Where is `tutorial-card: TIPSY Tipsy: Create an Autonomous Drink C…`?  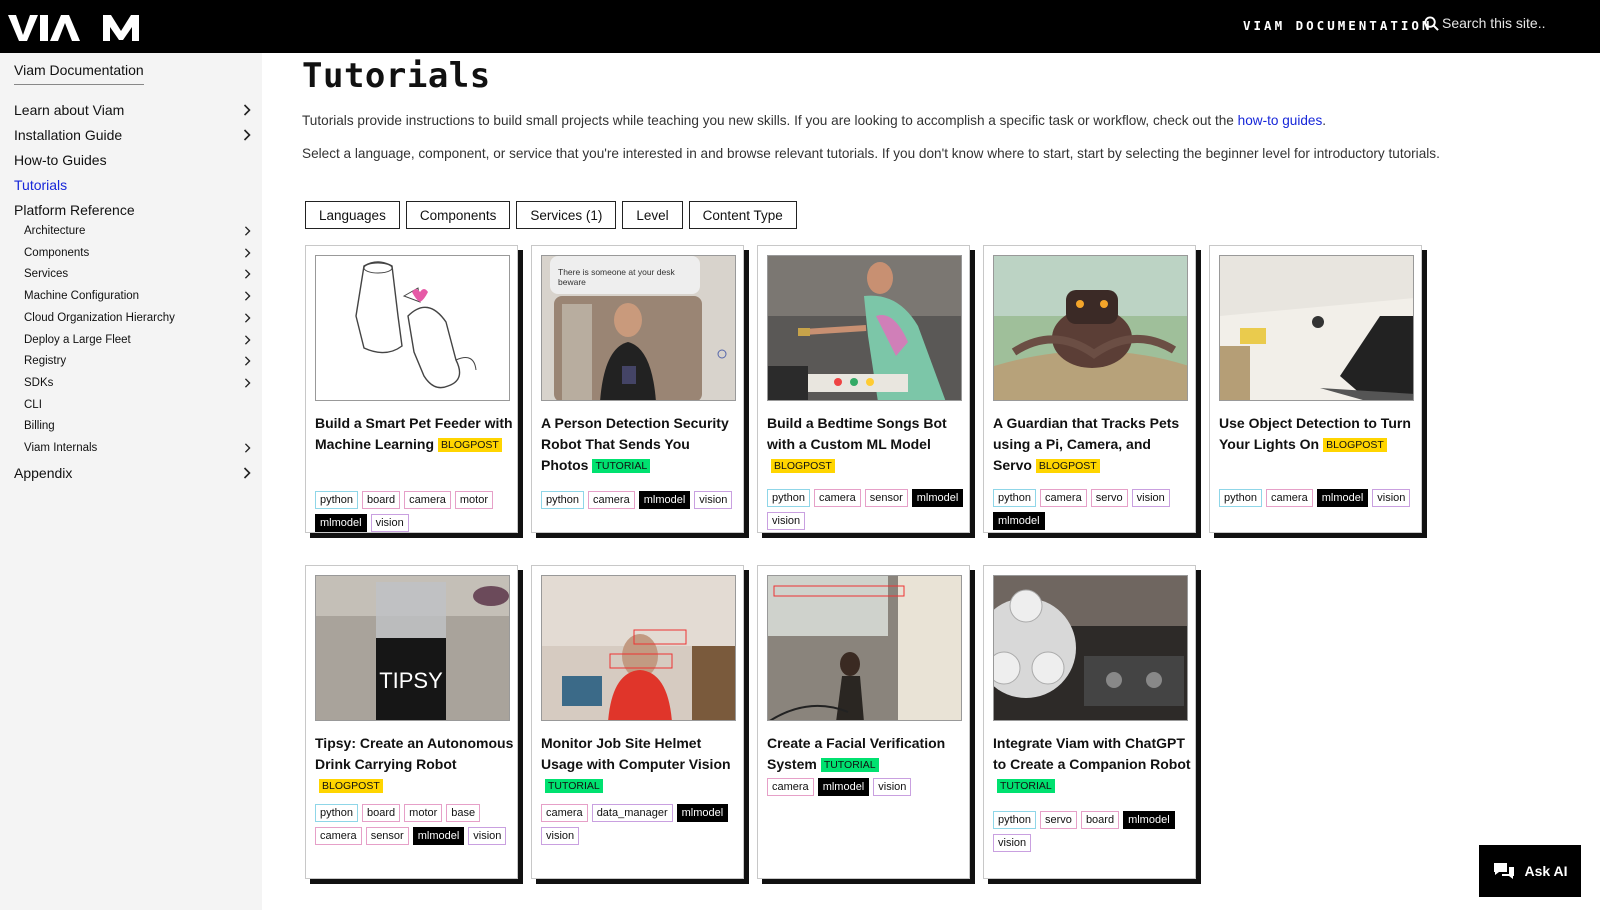
tutorial-card: TIPSY Tipsy: Create an Autonomous Drink C… is located at coordinates (411, 722).